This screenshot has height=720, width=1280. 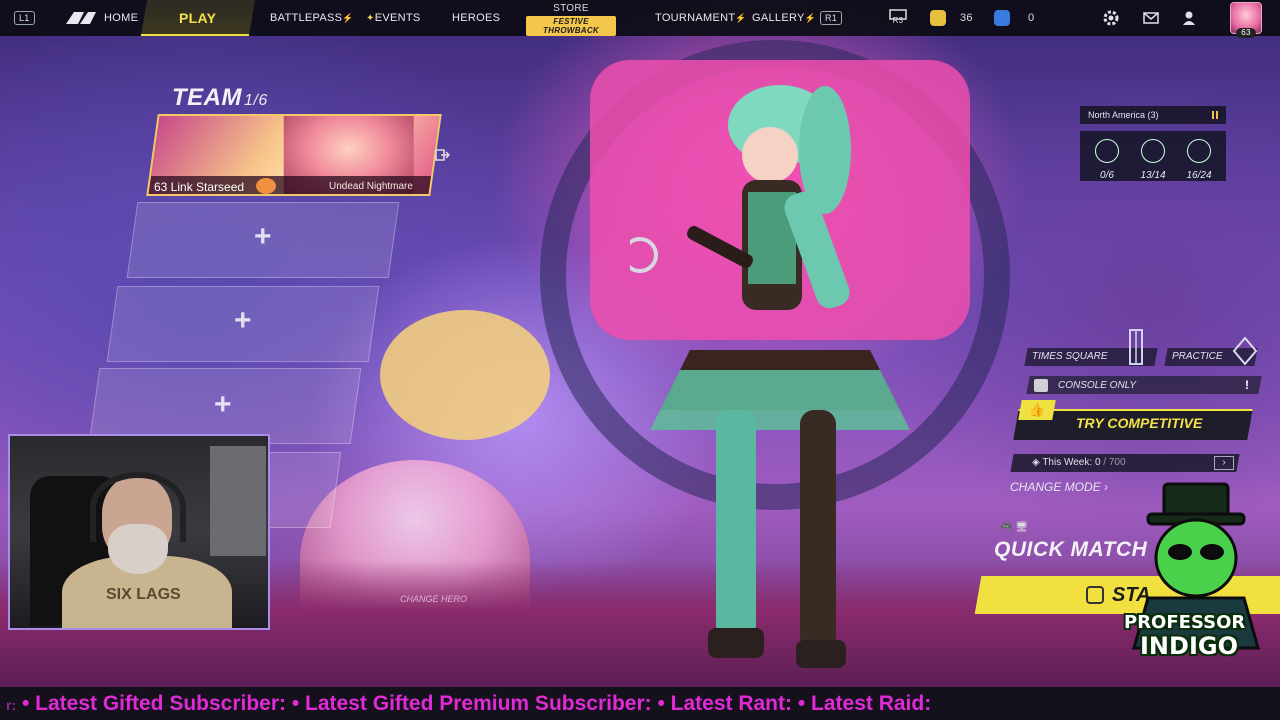 I want to click on practice-target-icon, so click(x=1245, y=351).